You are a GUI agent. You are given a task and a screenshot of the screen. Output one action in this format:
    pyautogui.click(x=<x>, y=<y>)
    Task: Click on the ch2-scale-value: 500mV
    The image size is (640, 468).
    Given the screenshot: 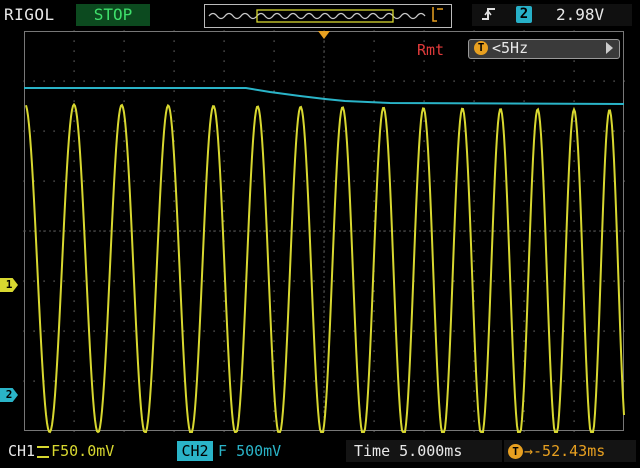 What is the action you would take?
    pyautogui.click(x=259, y=451)
    